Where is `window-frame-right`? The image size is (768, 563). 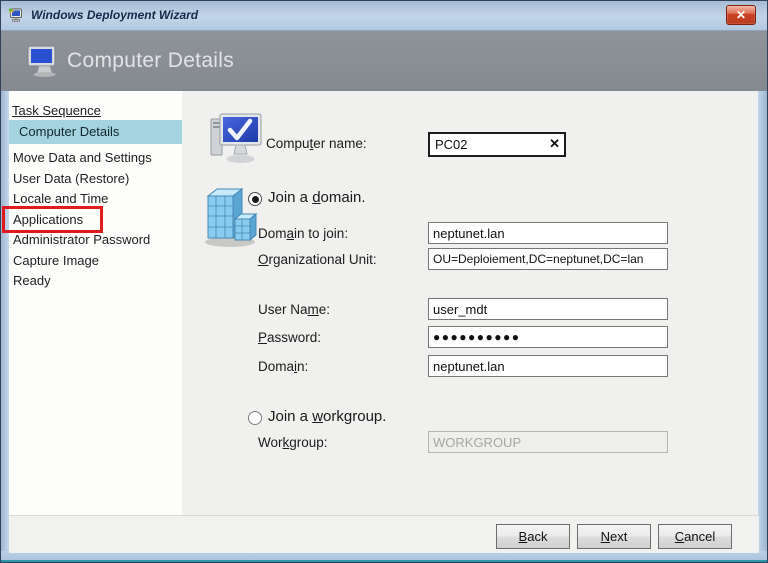 window-frame-right is located at coordinates (762, 326).